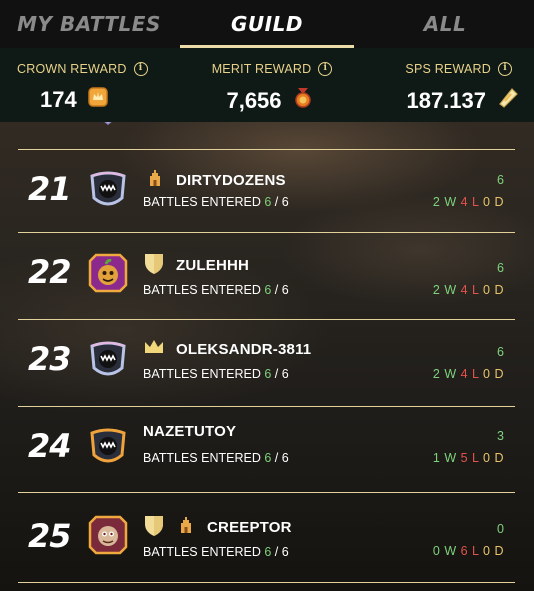 The image size is (534, 591). What do you see at coordinates (303, 101) in the screenshot?
I see `merit-medal-icon` at bounding box center [303, 101].